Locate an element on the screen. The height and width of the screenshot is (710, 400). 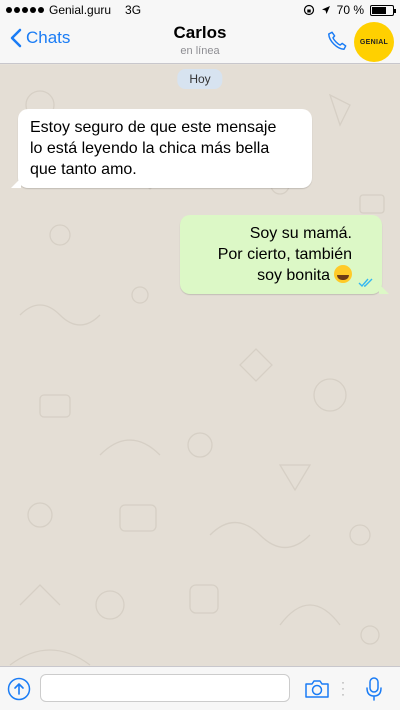
message-line-text: soy bonita is located at coordinates (293, 275).